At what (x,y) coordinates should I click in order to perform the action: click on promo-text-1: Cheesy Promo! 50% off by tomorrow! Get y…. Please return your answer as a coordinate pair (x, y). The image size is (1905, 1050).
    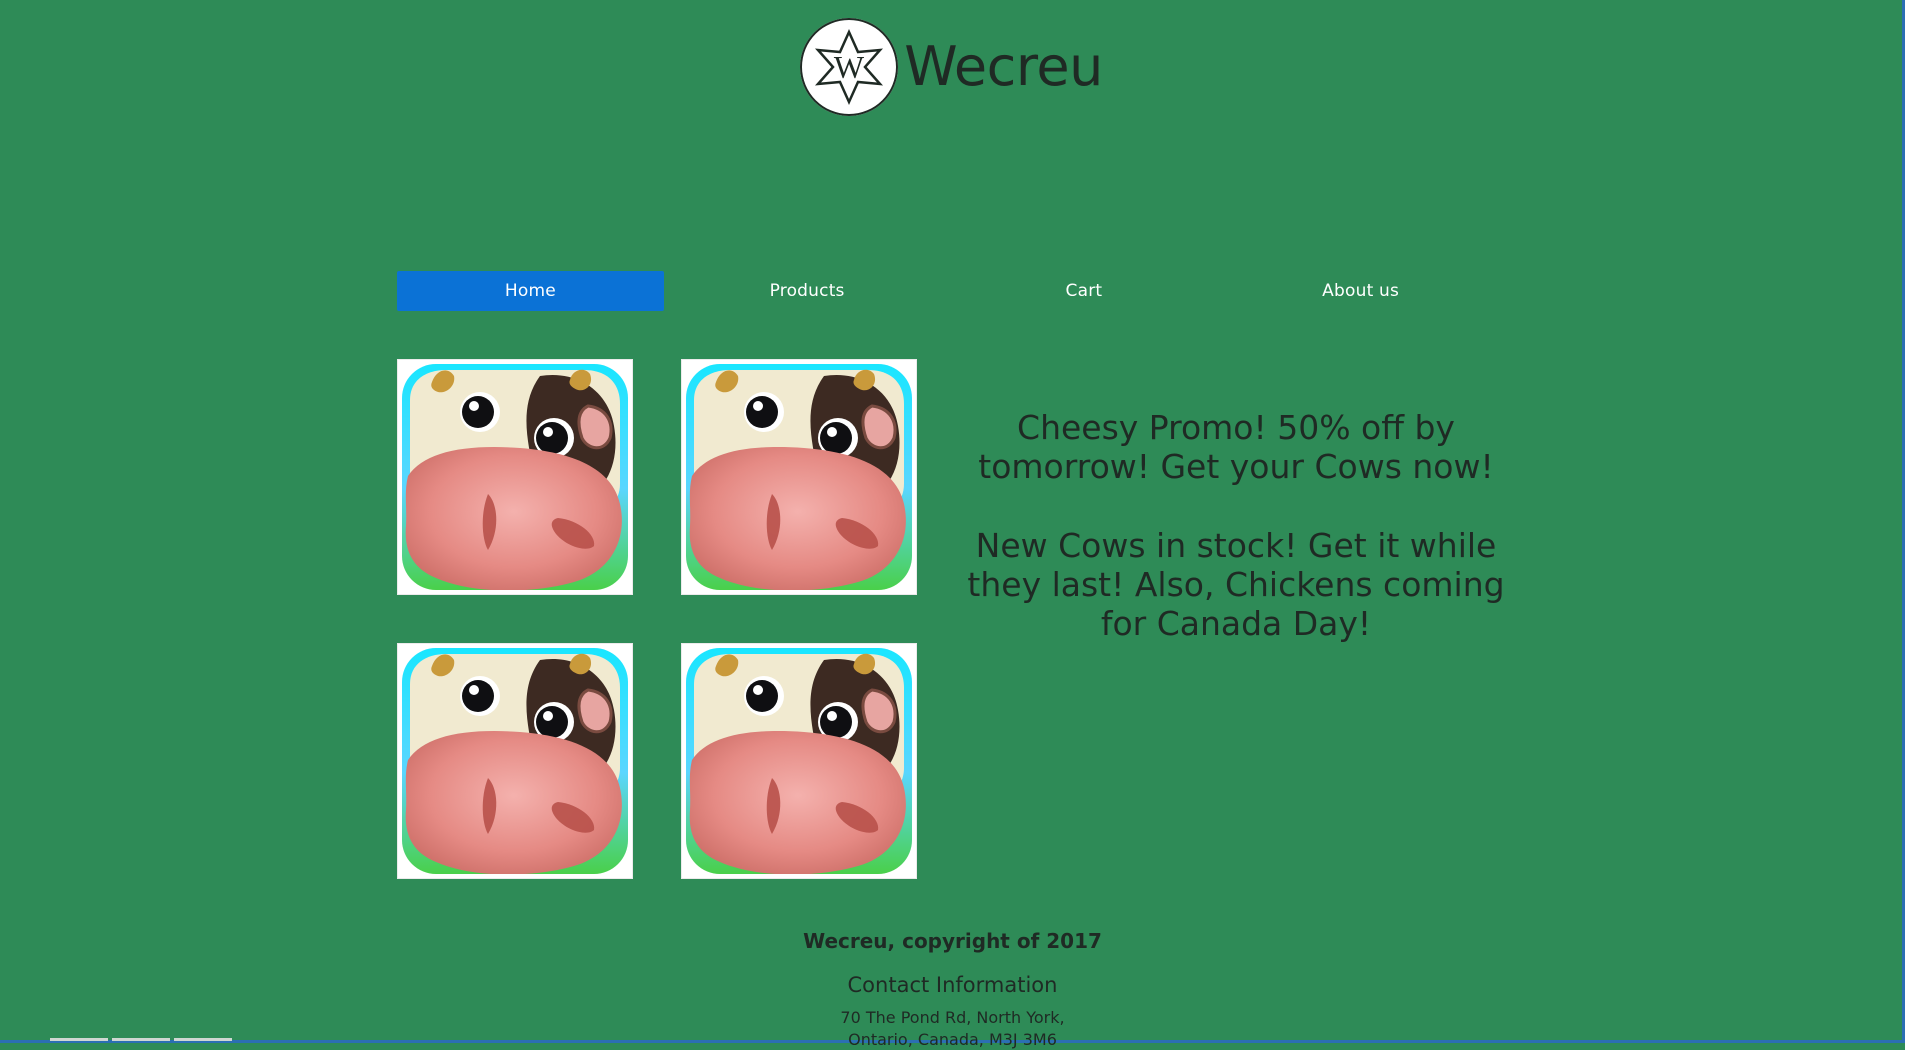
    Looking at the image, I should click on (1236, 447).